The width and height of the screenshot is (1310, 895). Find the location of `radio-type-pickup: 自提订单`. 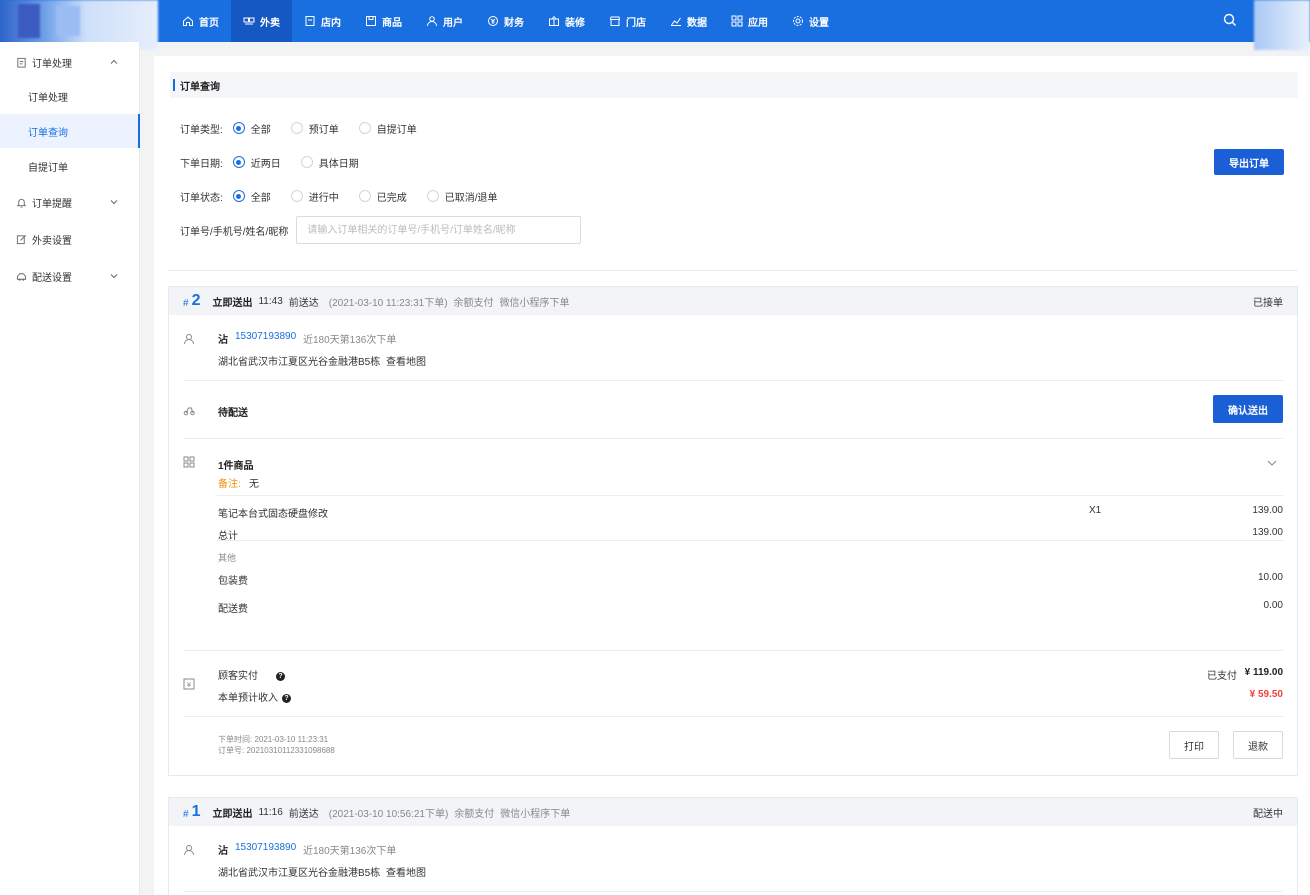

radio-type-pickup: 自提订单 is located at coordinates (387, 128).